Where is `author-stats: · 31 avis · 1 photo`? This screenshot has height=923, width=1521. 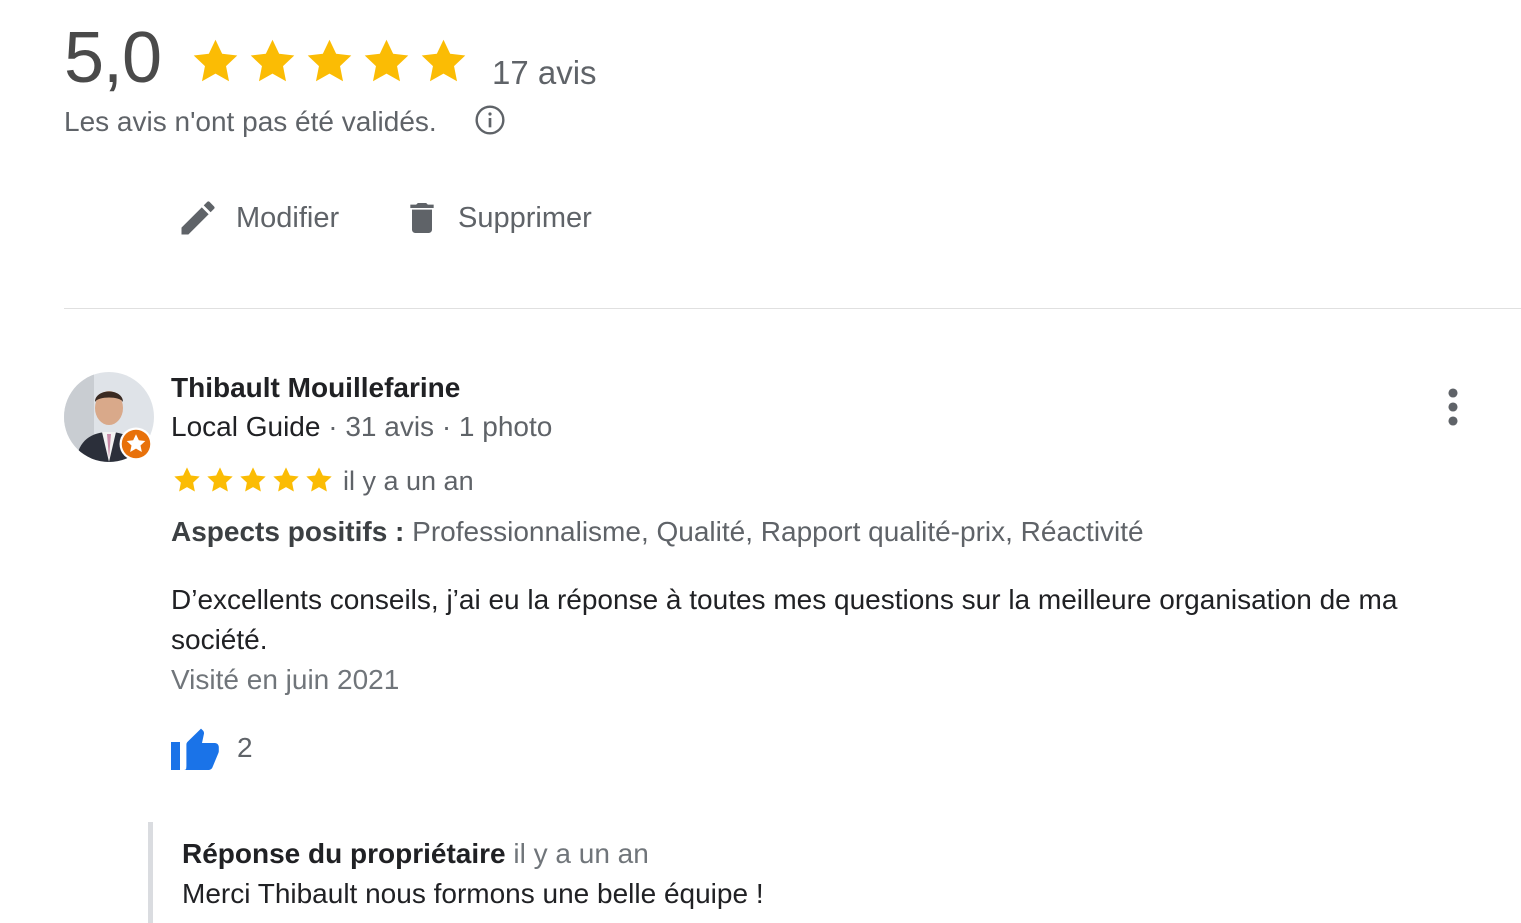 author-stats: · 31 avis · 1 photo is located at coordinates (436, 426).